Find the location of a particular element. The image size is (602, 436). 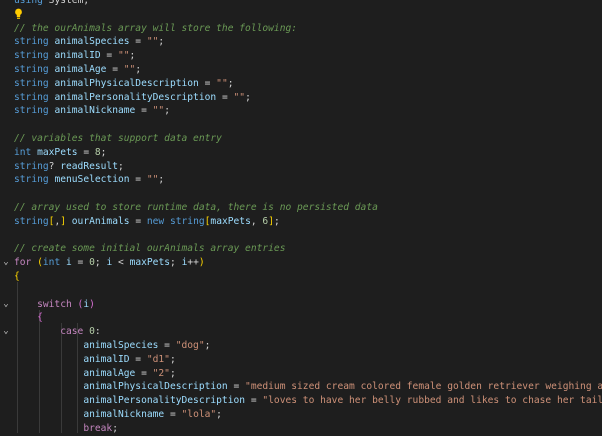

code-line: ⌄ for (int i = 0; i < maxPets; i++) is located at coordinates (301, 263).